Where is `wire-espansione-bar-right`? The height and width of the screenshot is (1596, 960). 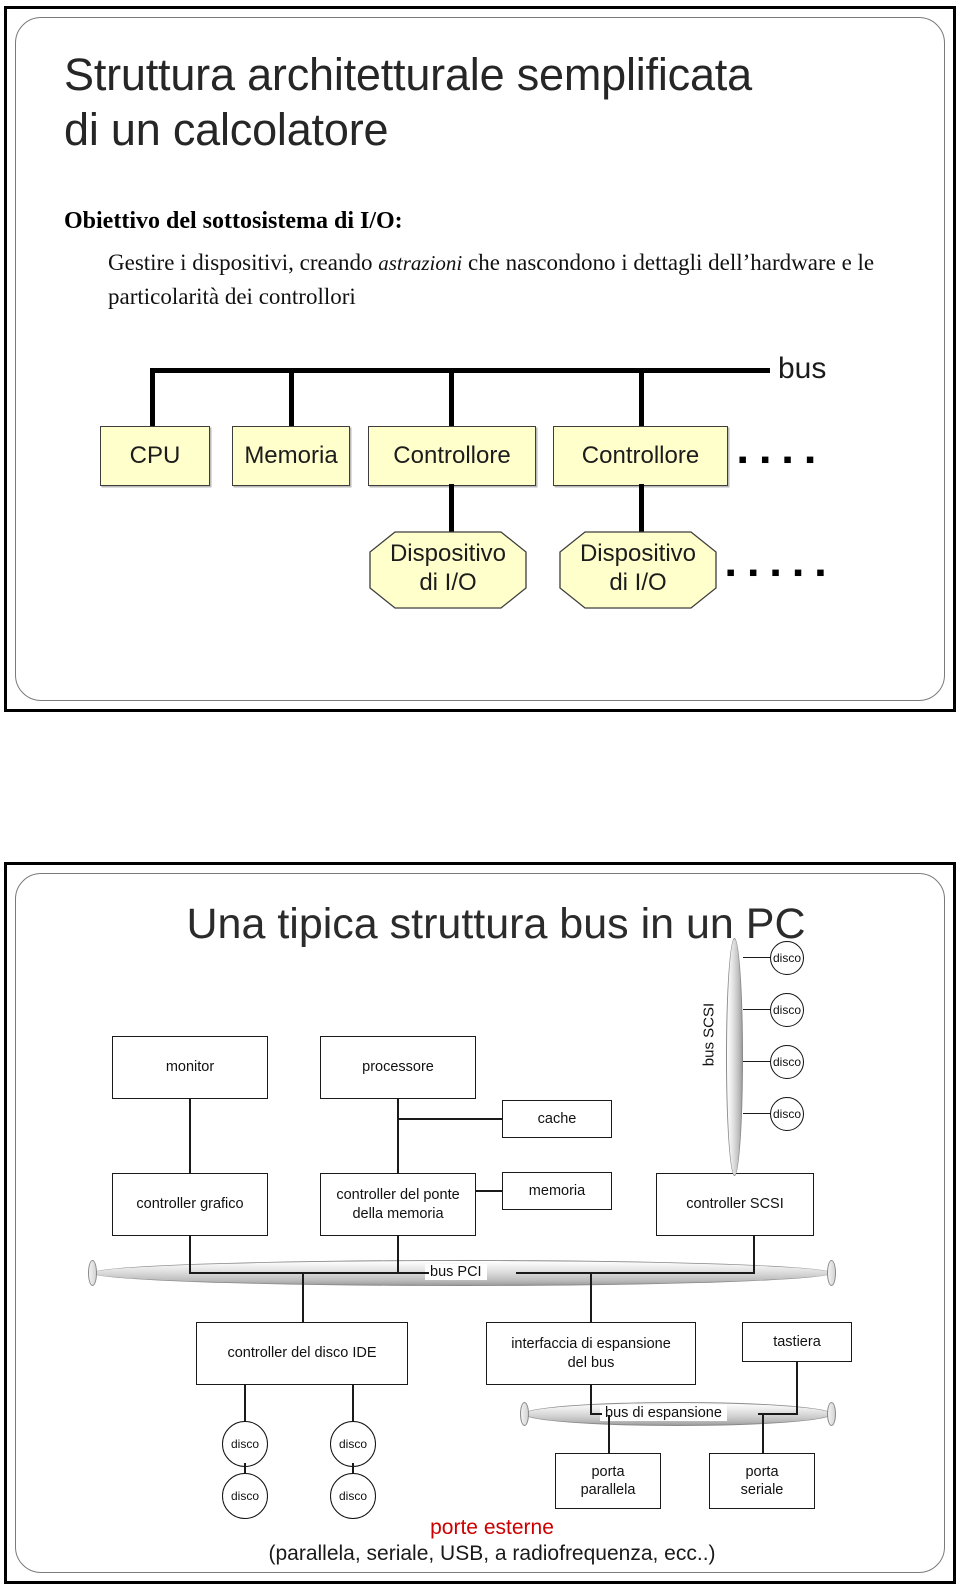 wire-espansione-bar-right is located at coordinates (778, 1414).